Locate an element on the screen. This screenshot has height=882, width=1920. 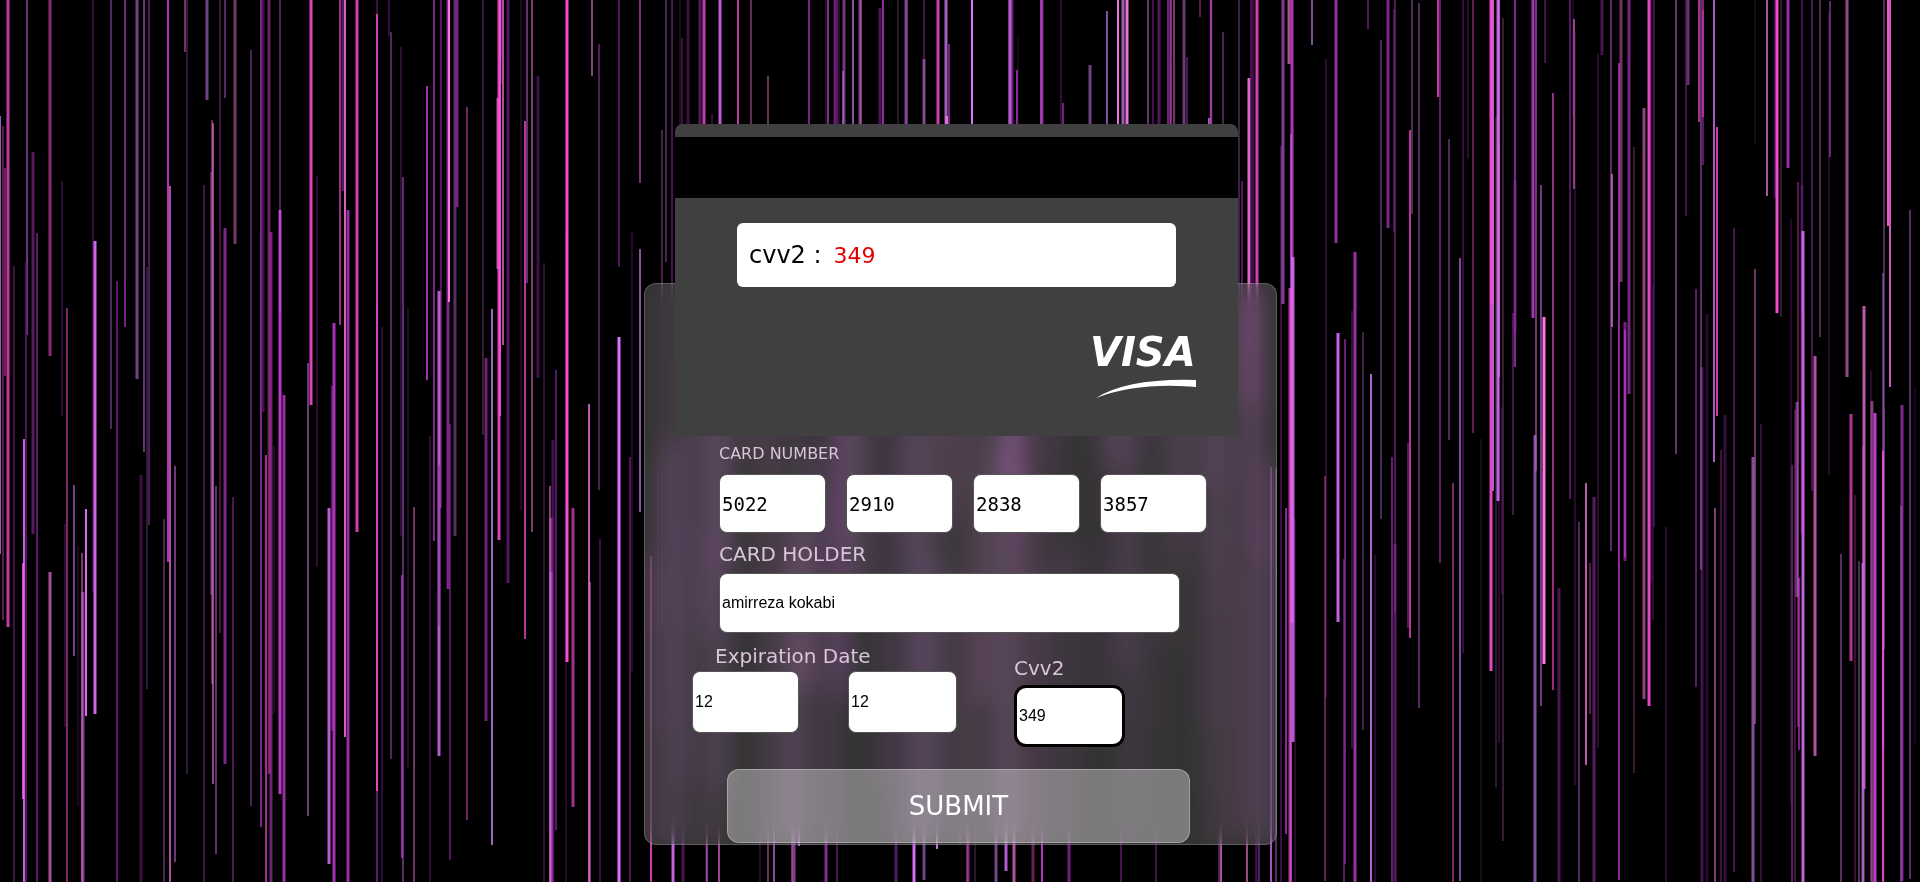
card-number-label: CARD NUMBER is located at coordinates (779, 454).